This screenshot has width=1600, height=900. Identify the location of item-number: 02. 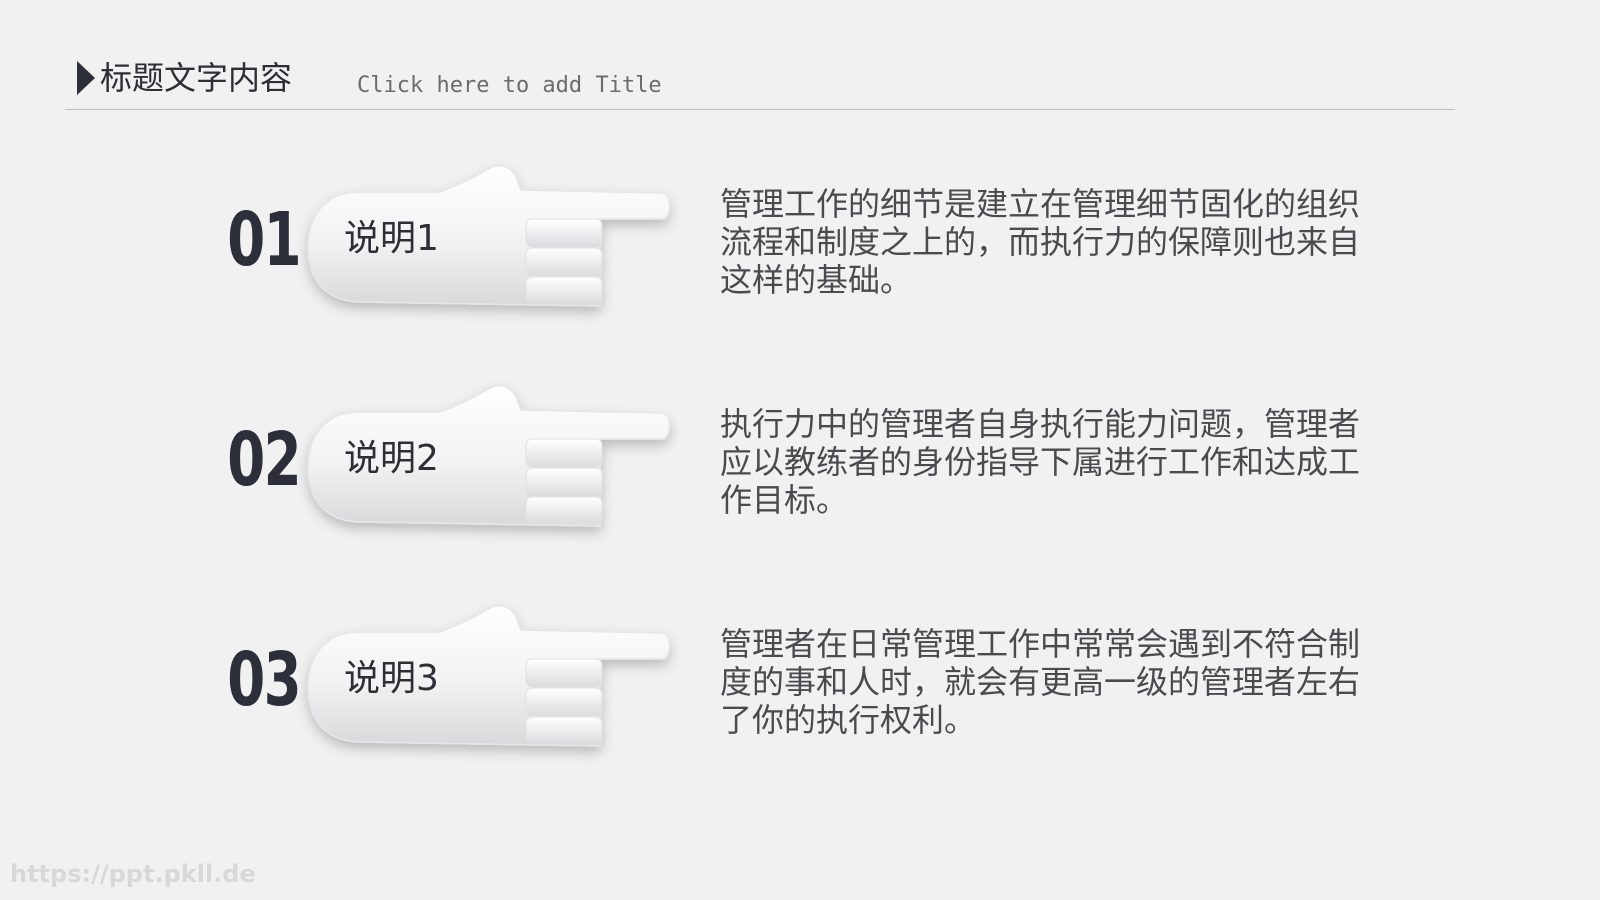
(264, 460).